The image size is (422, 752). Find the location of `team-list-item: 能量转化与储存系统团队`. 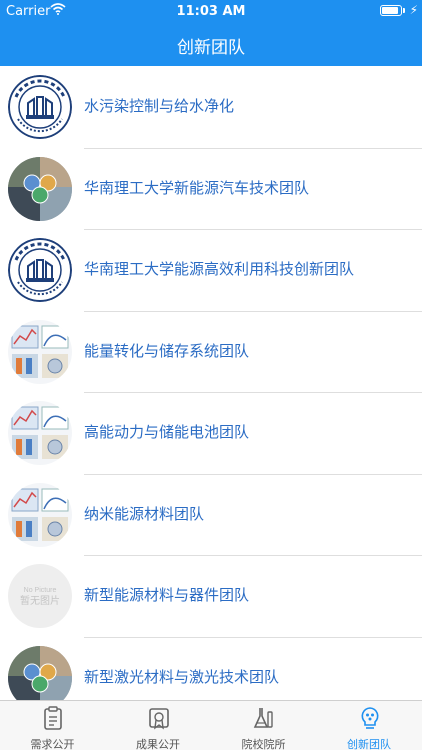

team-list-item: 能量转化与储存系统团队 is located at coordinates (211, 352).